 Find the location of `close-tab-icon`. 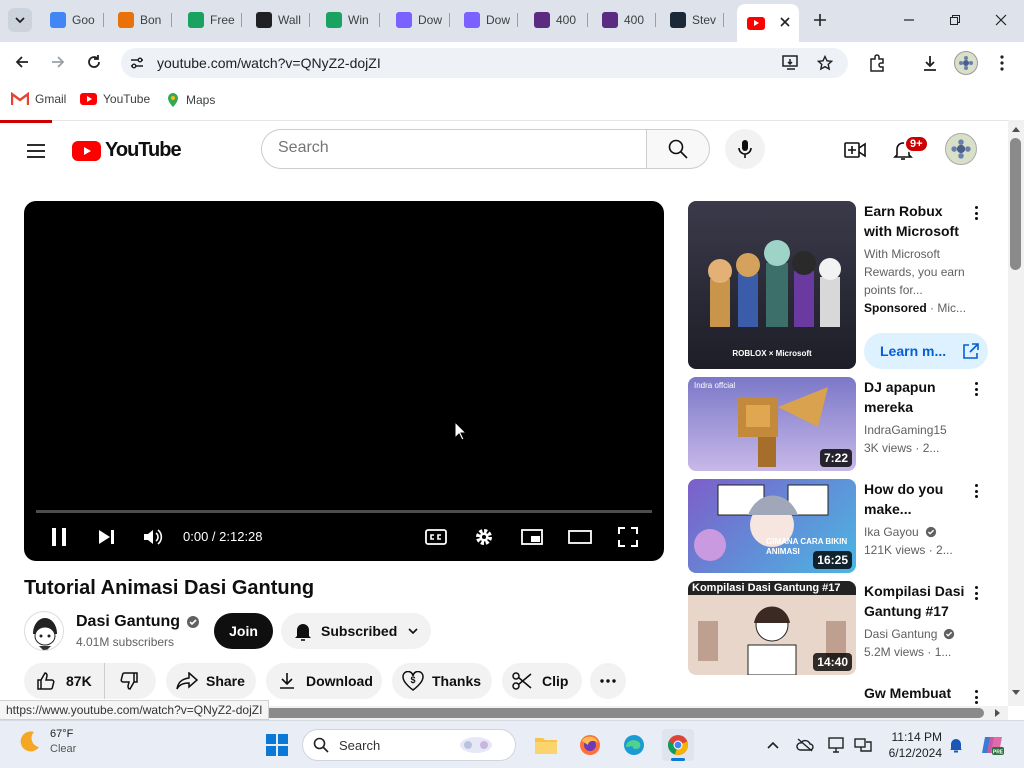

close-tab-icon is located at coordinates (785, 22).